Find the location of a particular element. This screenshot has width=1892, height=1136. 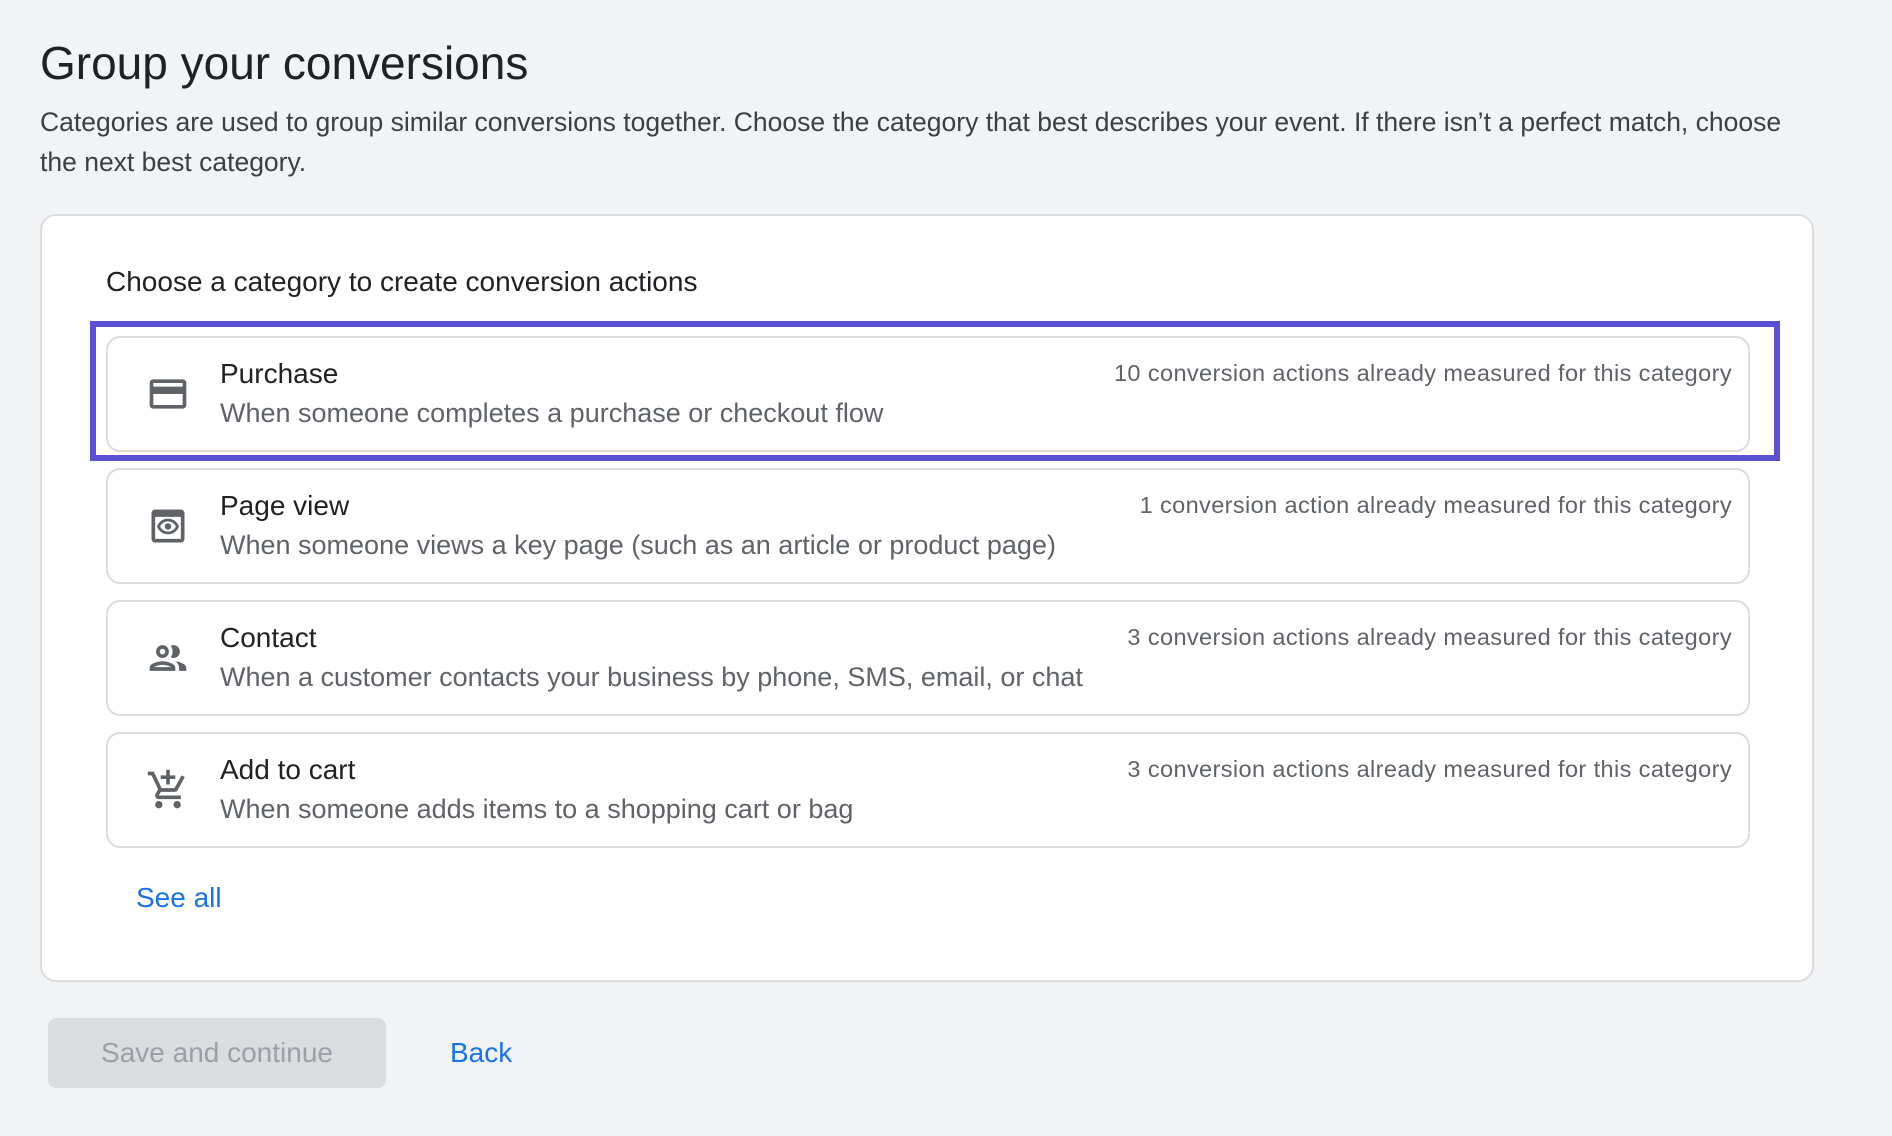

option-title: Page view is located at coordinates (285, 505).